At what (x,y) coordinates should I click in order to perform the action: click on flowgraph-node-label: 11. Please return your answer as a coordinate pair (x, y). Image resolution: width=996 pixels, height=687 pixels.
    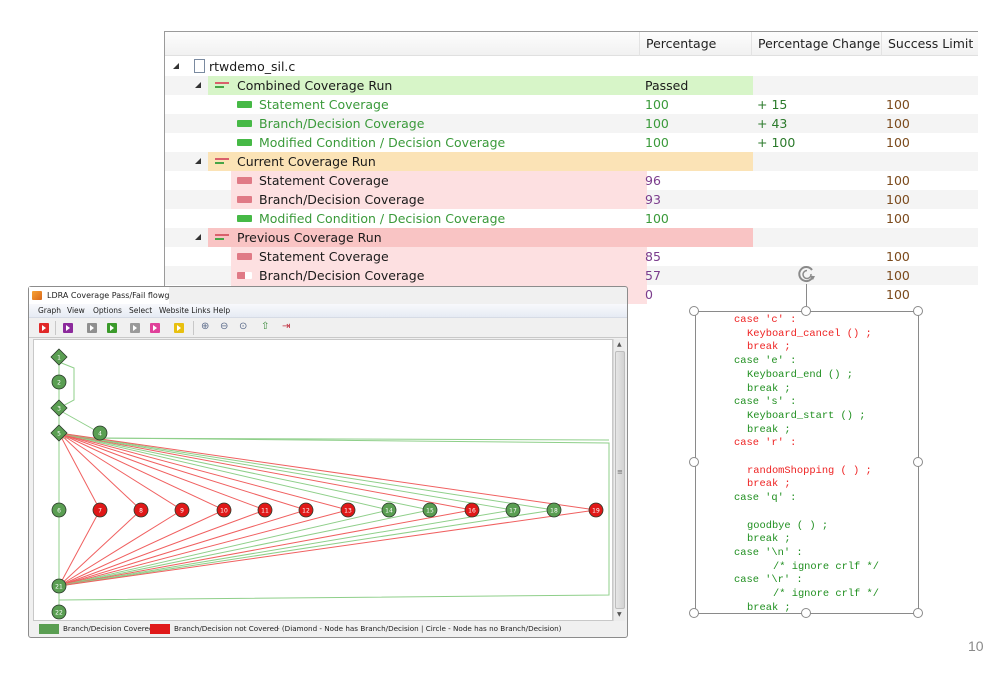
    Looking at the image, I should click on (265, 511).